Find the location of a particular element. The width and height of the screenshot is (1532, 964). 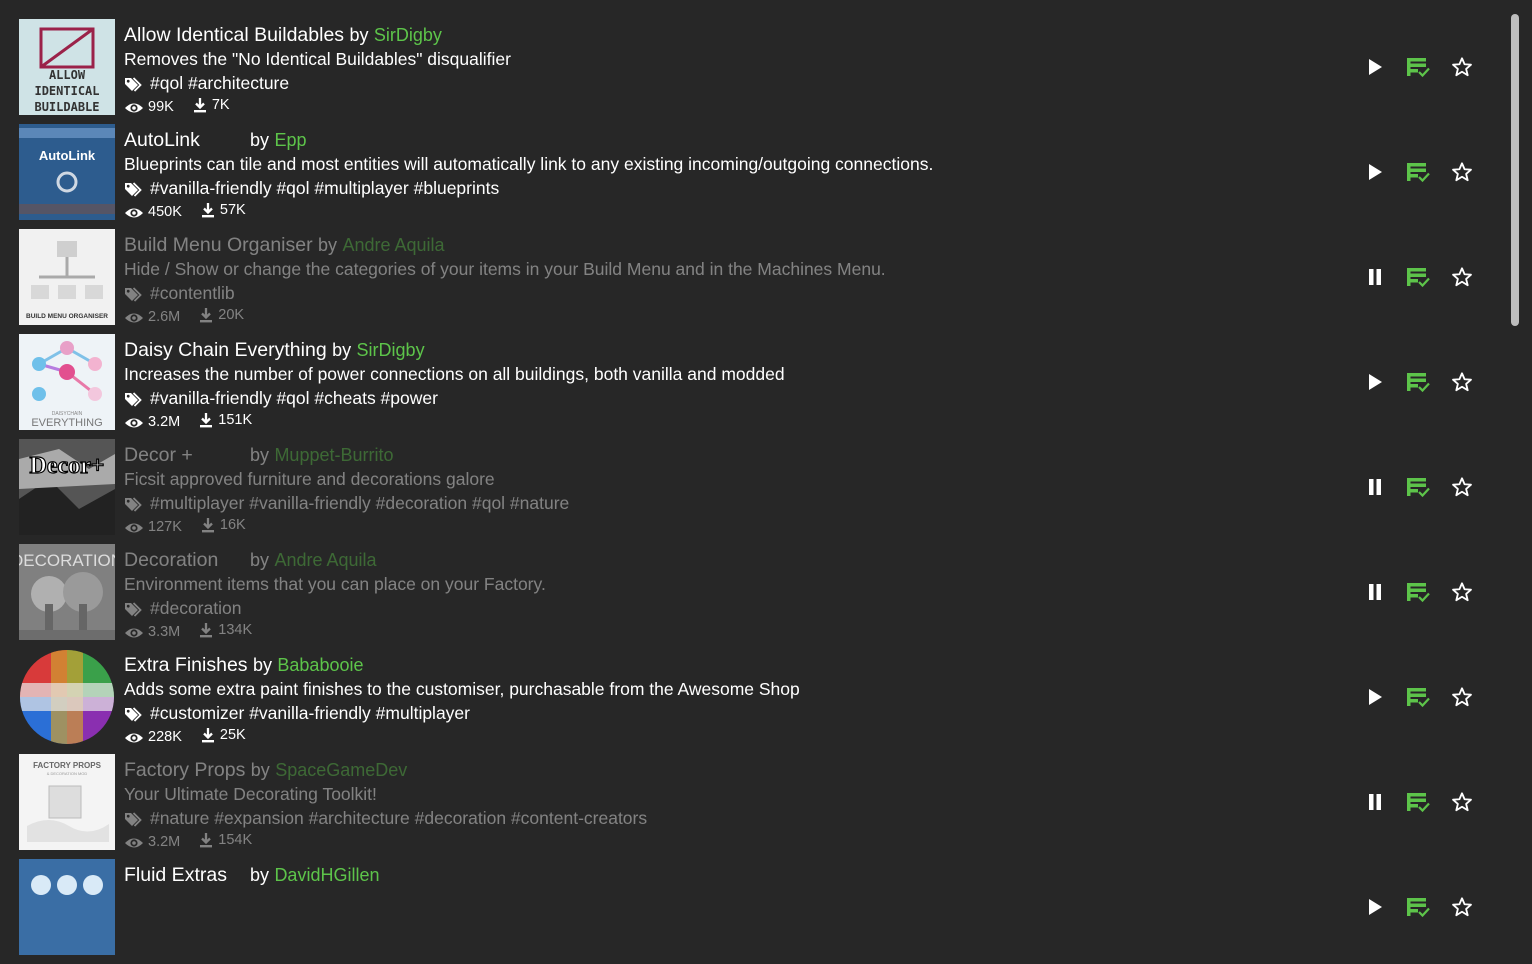

mod-author-link: Muppet-Burrito is located at coordinates (333, 455).